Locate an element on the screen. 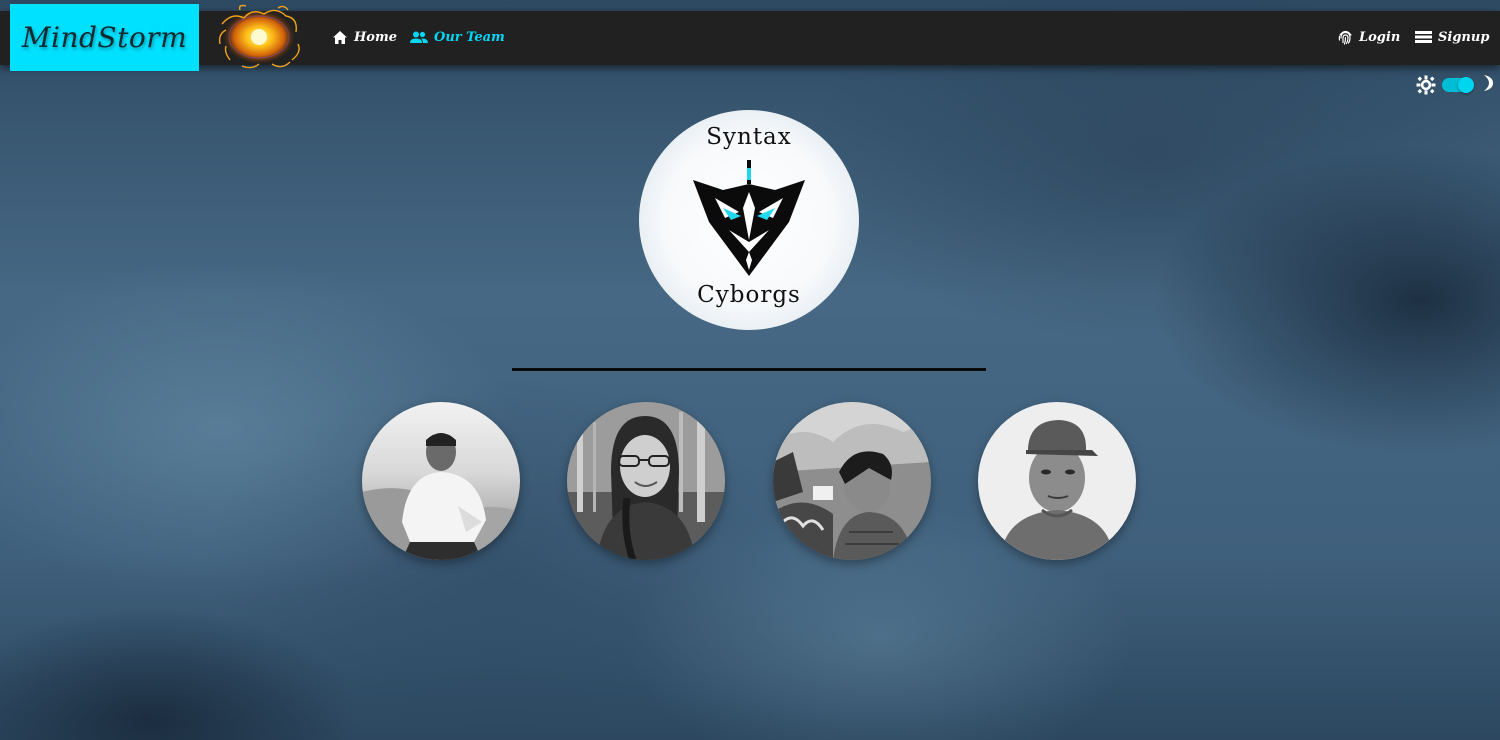 Image resolution: width=1500 pixels, height=740 pixels. nav-team-label: Our Team is located at coordinates (469, 37).